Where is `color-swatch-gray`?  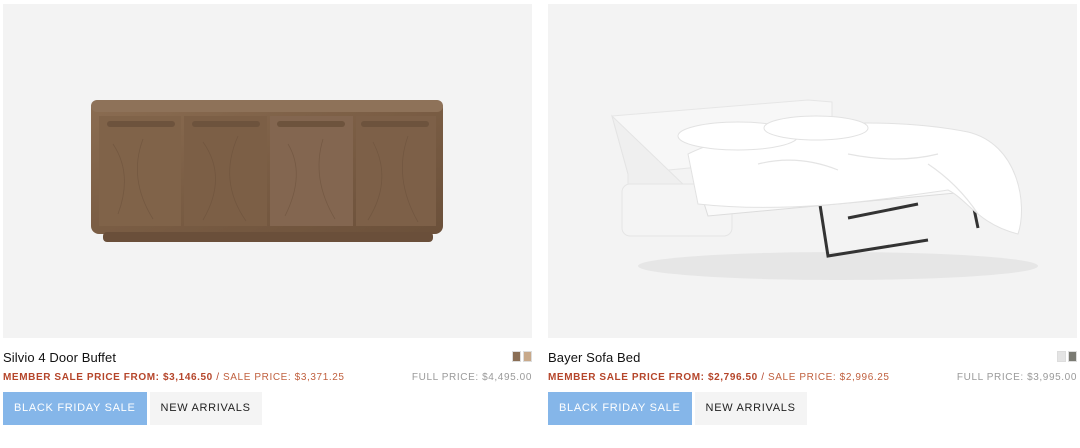
color-swatch-gray is located at coordinates (1072, 356).